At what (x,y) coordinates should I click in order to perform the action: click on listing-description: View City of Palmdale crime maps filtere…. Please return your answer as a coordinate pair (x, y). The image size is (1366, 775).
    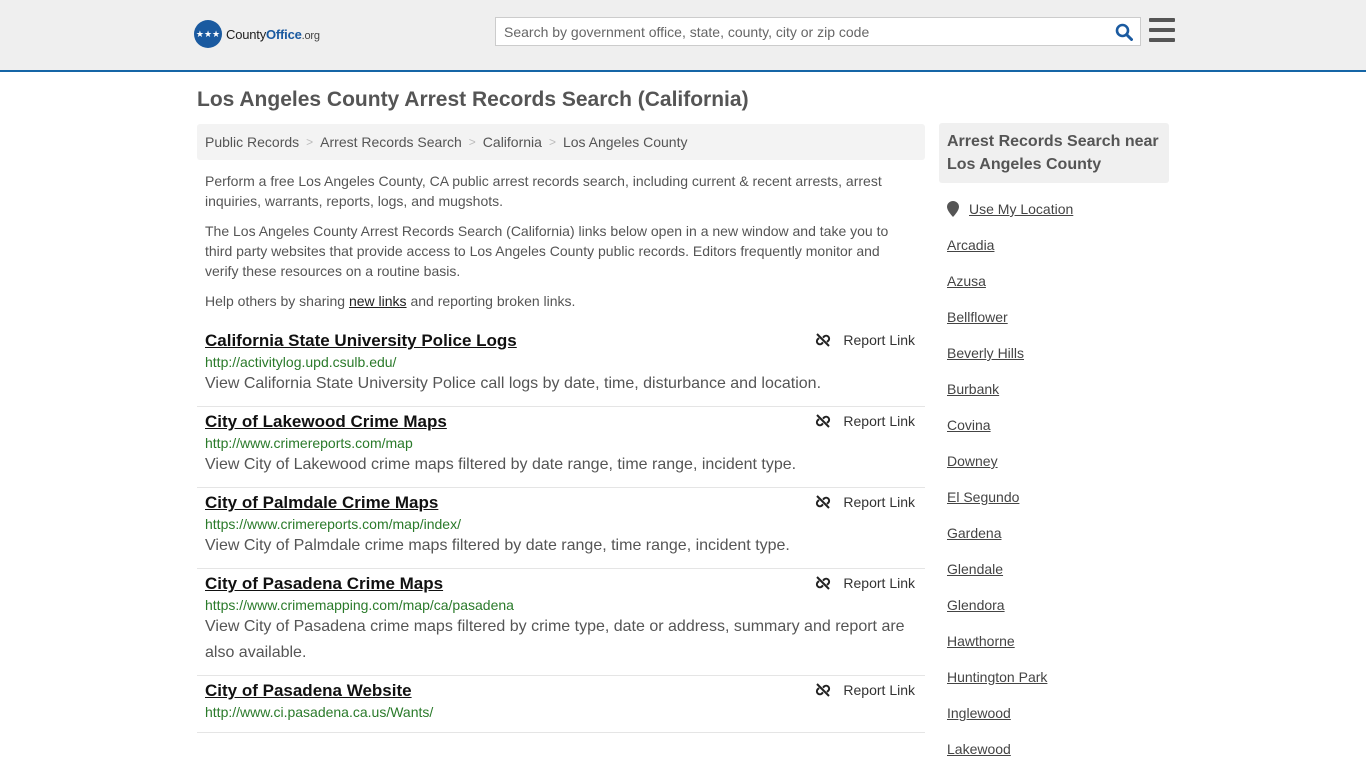
    Looking at the image, I should click on (497, 545).